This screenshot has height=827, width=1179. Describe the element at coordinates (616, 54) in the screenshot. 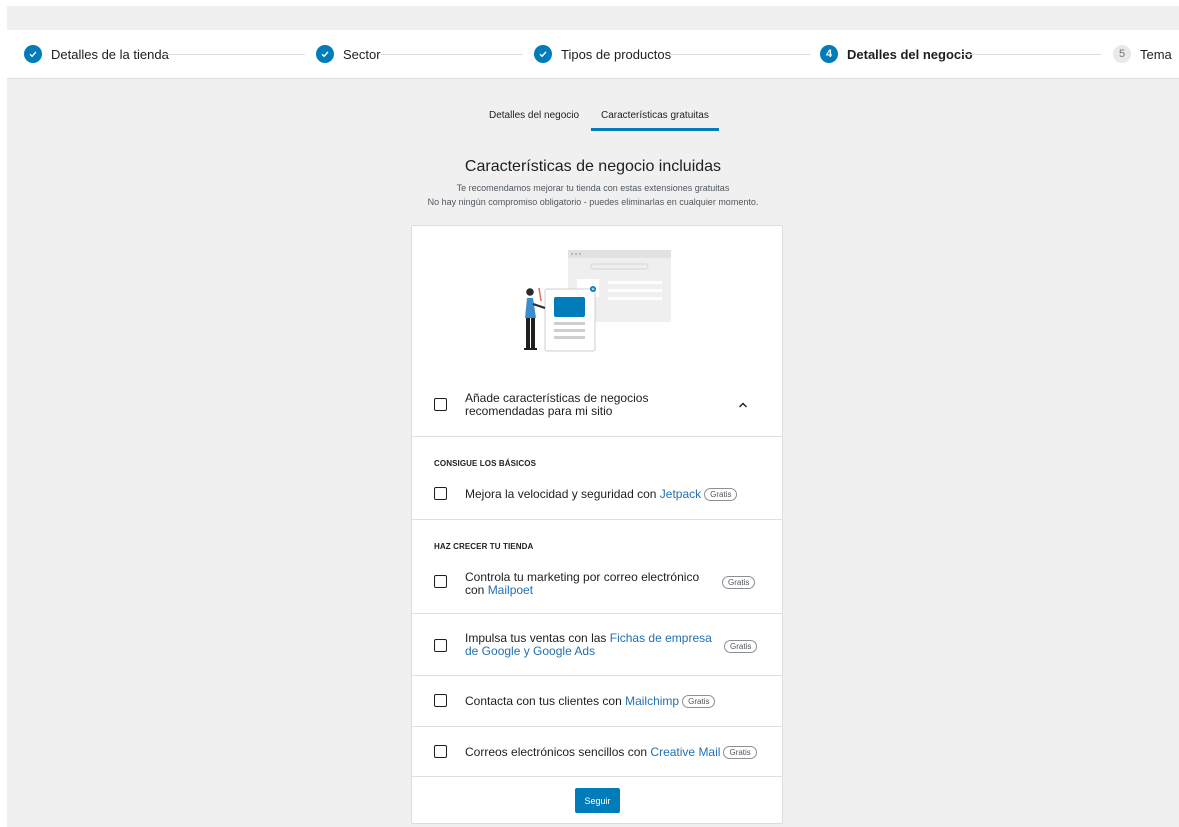

I see `step-label: Tipos de productos` at that location.